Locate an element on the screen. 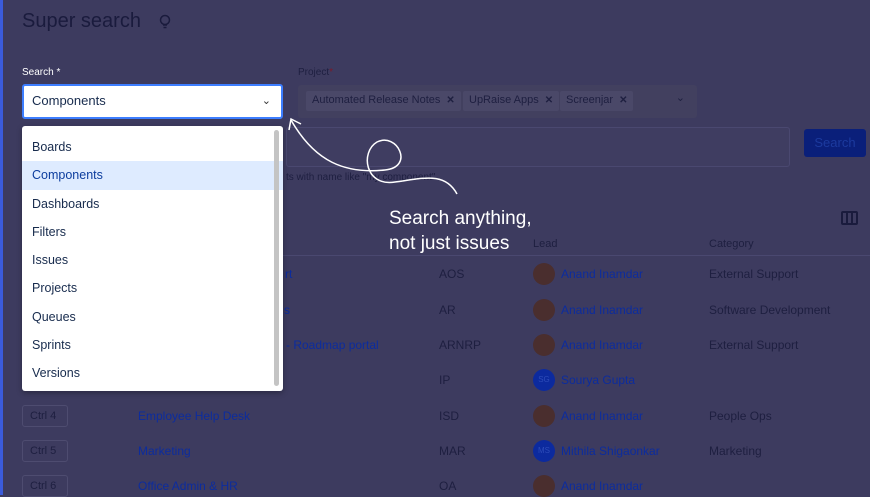 Image resolution: width=870 pixels, height=497 pixels. project-key: AR is located at coordinates (447, 310).